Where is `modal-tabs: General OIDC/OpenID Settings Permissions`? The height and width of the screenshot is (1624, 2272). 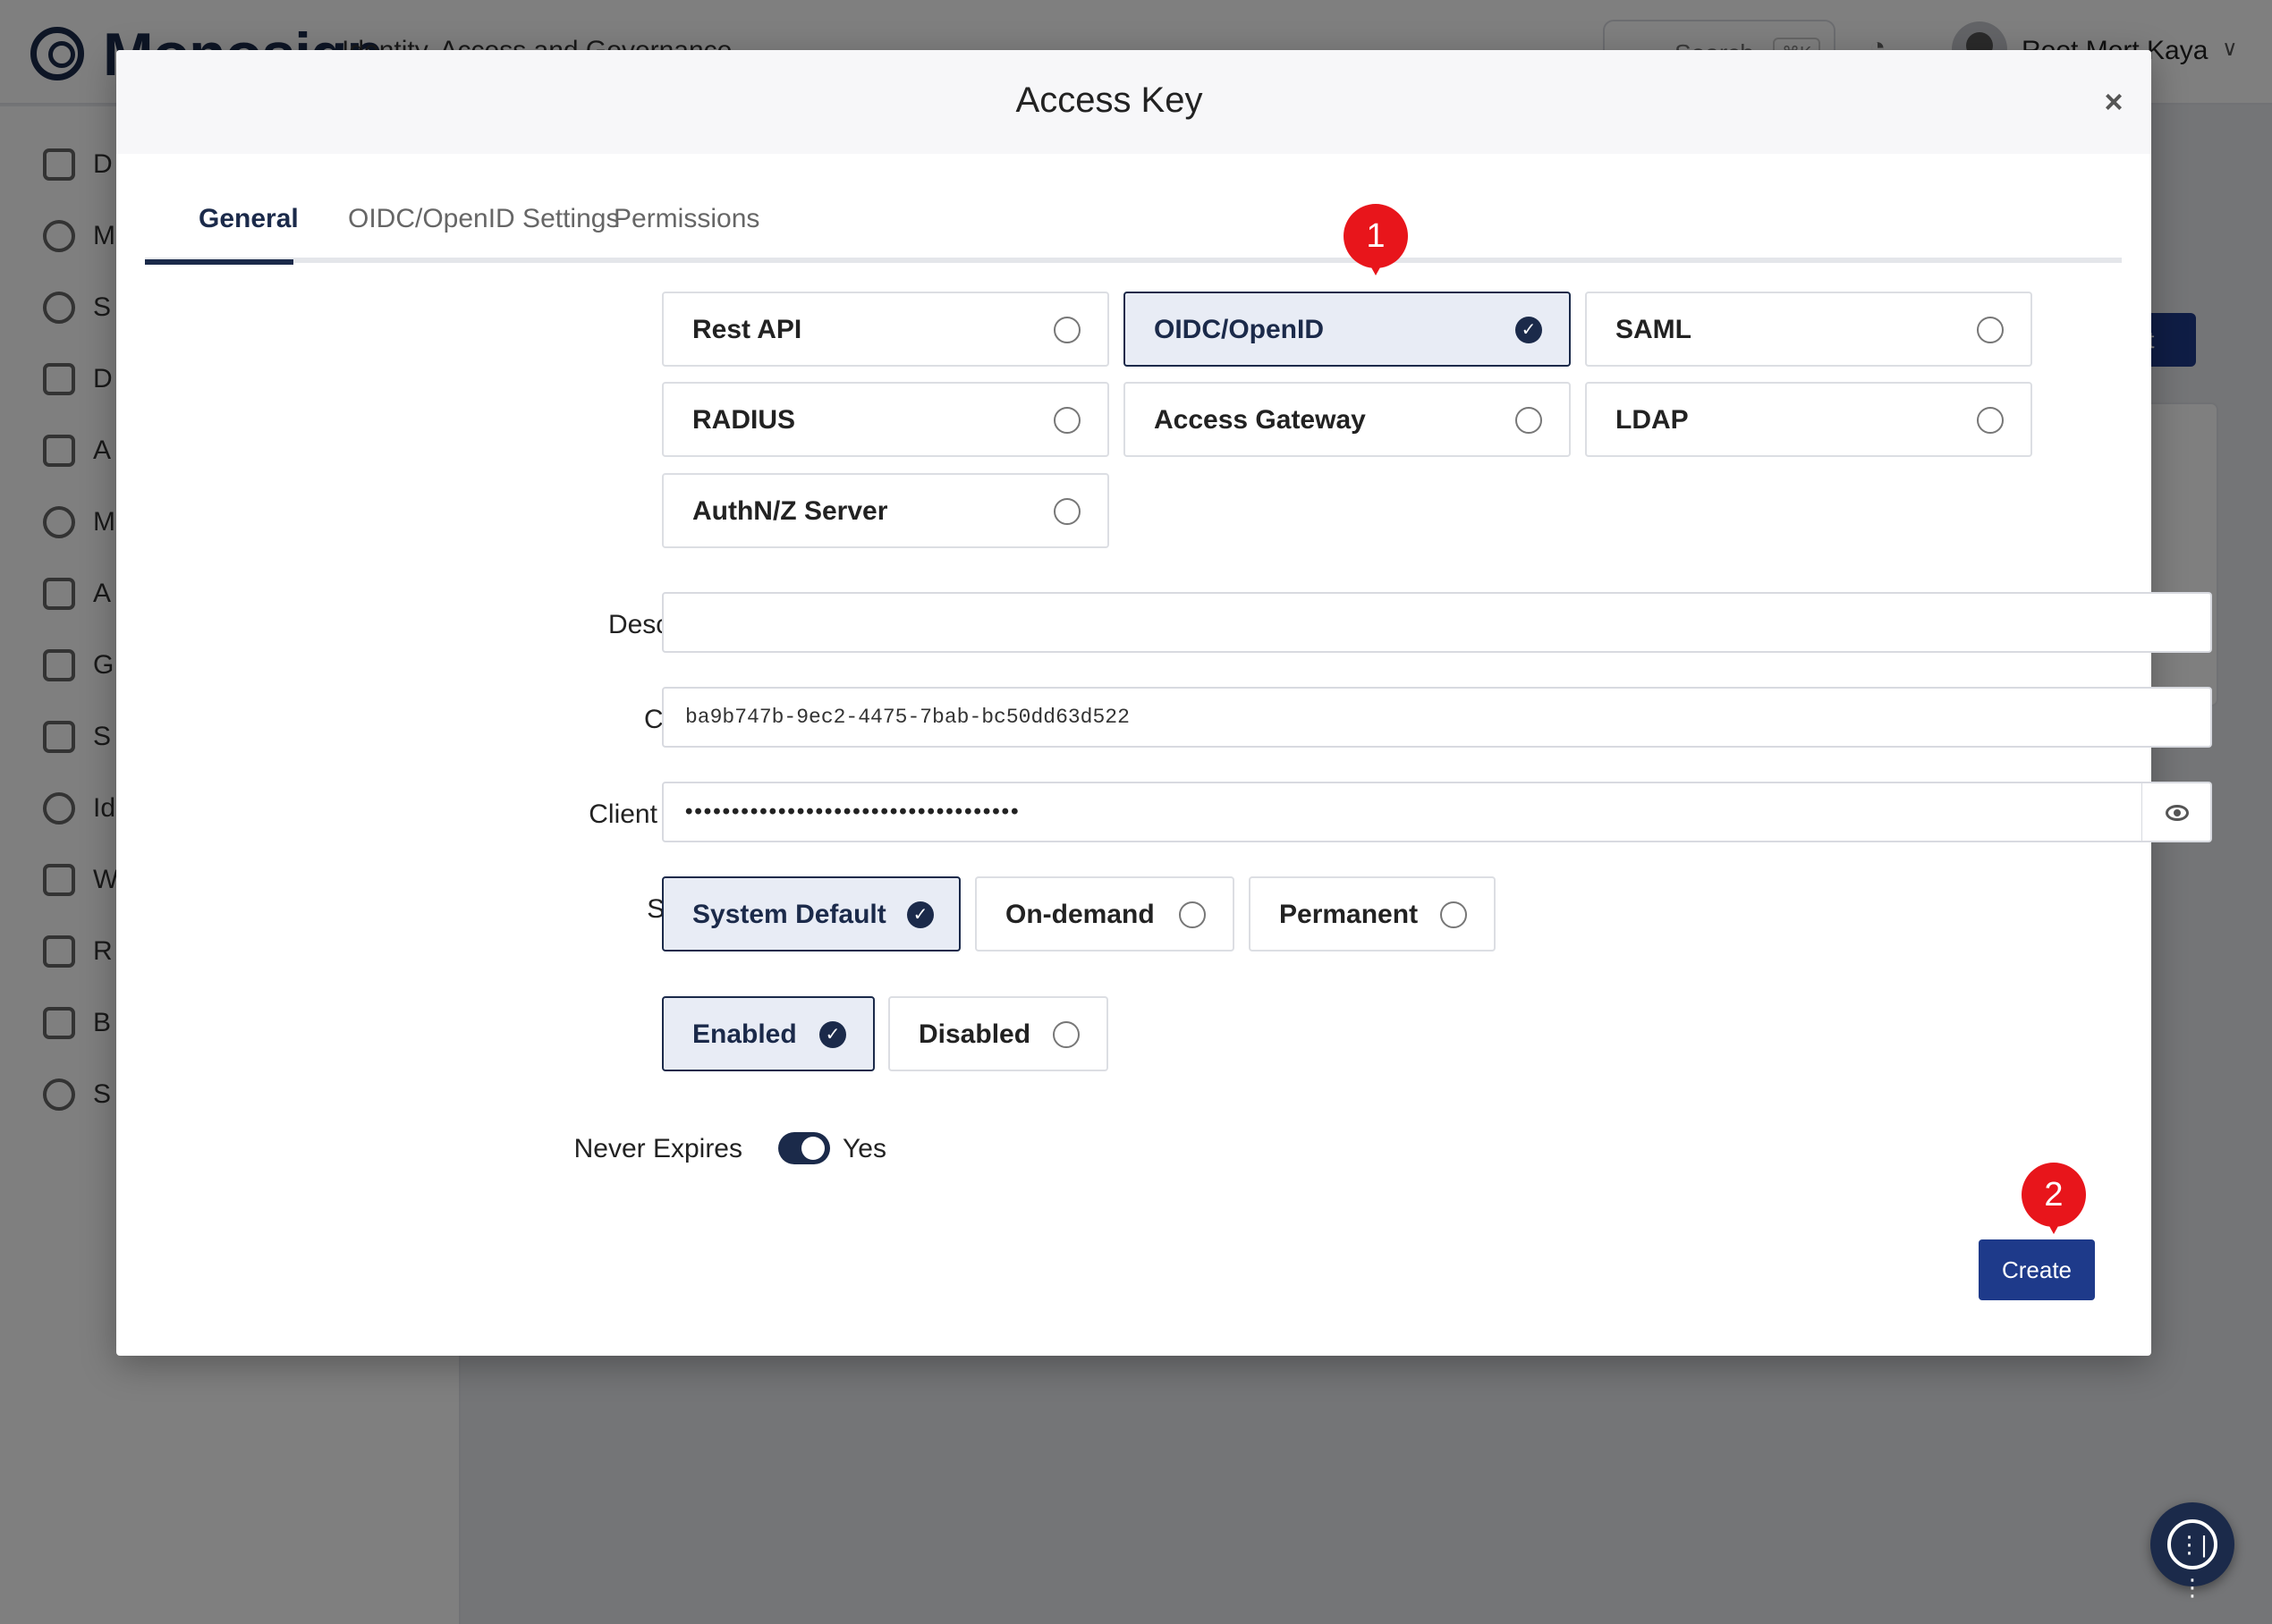 modal-tabs: General OIDC/OpenID Settings Permissions is located at coordinates (1133, 234).